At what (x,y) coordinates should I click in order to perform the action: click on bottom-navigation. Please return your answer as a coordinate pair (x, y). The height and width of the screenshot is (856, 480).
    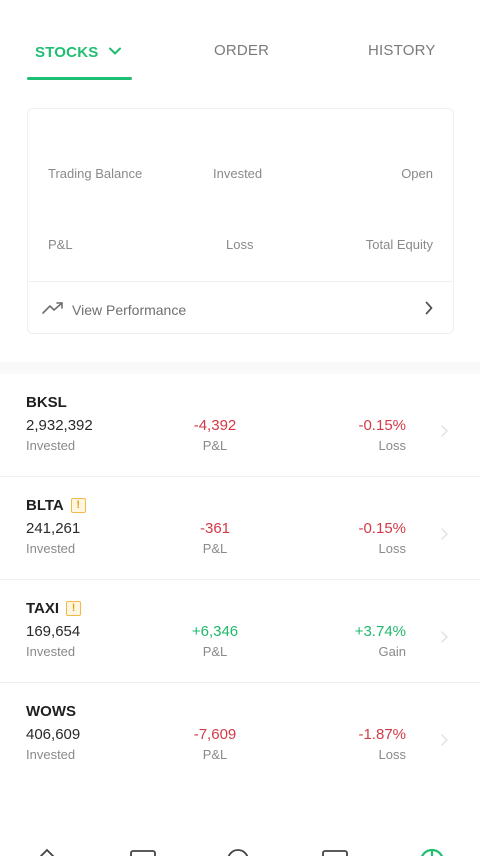
    Looking at the image, I should click on (240, 848).